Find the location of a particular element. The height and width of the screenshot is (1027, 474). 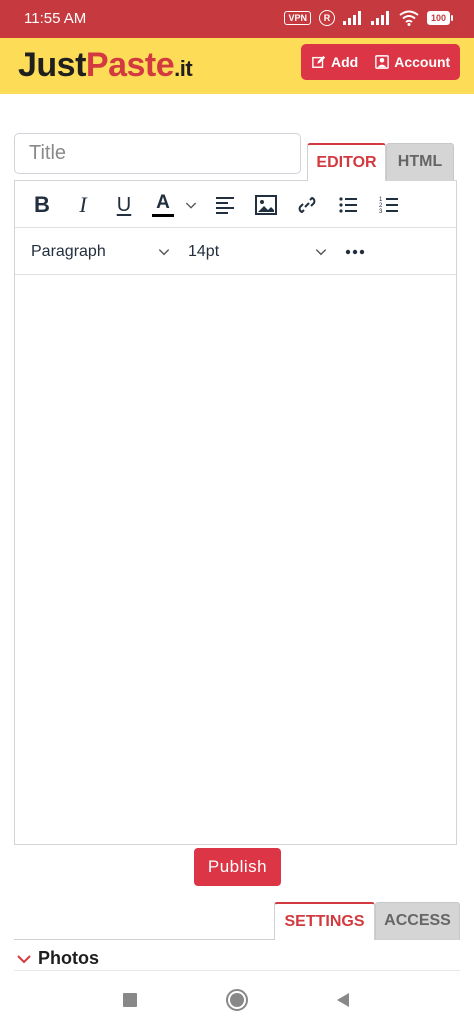

back-triangle-icon is located at coordinates (343, 1000).